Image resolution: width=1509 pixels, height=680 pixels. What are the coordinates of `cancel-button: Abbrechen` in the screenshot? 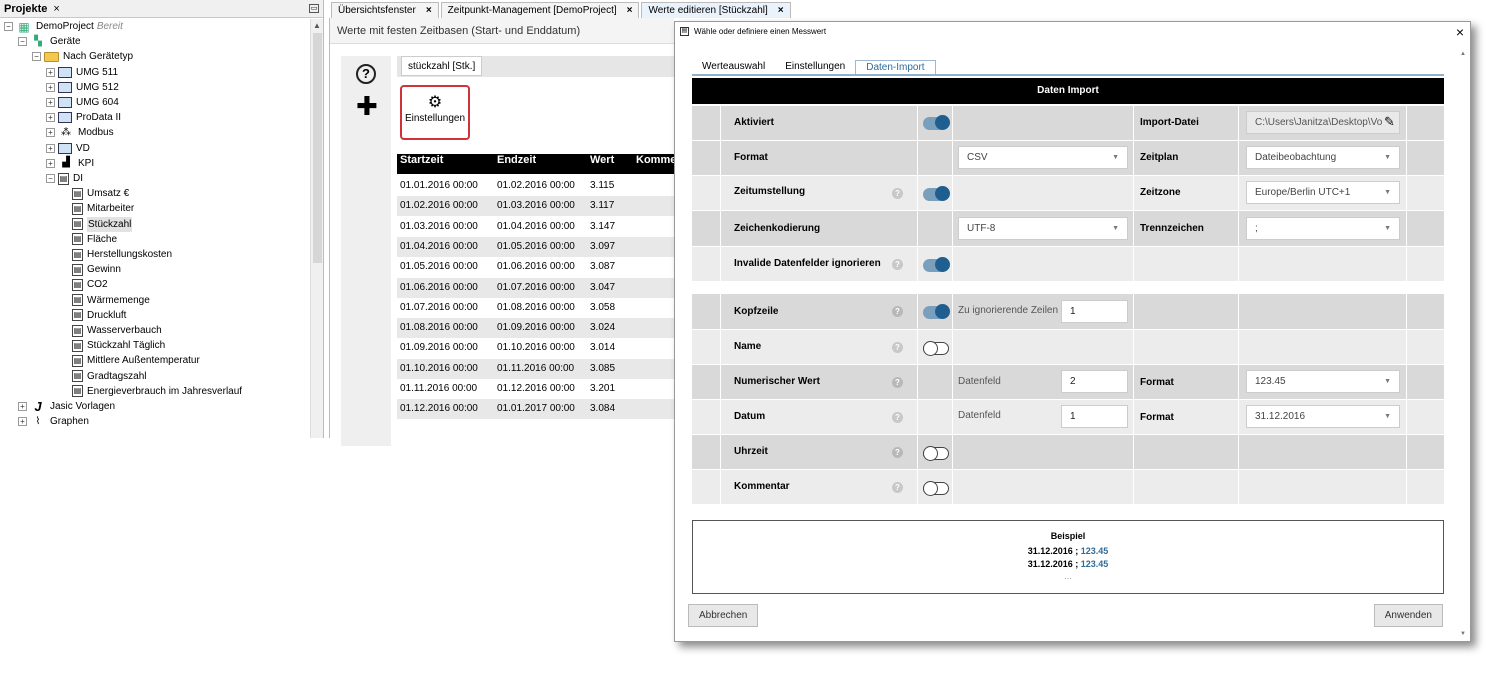 It's located at (723, 615).